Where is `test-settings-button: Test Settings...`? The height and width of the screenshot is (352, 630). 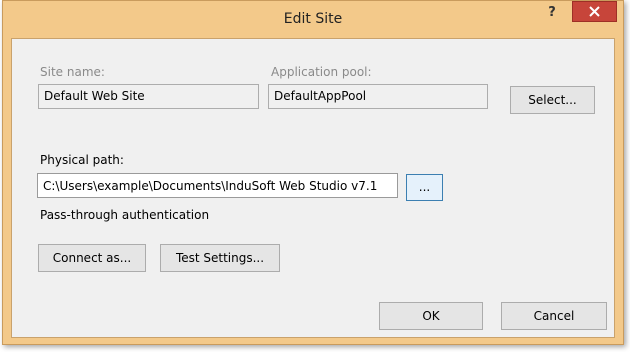 test-settings-button: Test Settings... is located at coordinates (220, 258).